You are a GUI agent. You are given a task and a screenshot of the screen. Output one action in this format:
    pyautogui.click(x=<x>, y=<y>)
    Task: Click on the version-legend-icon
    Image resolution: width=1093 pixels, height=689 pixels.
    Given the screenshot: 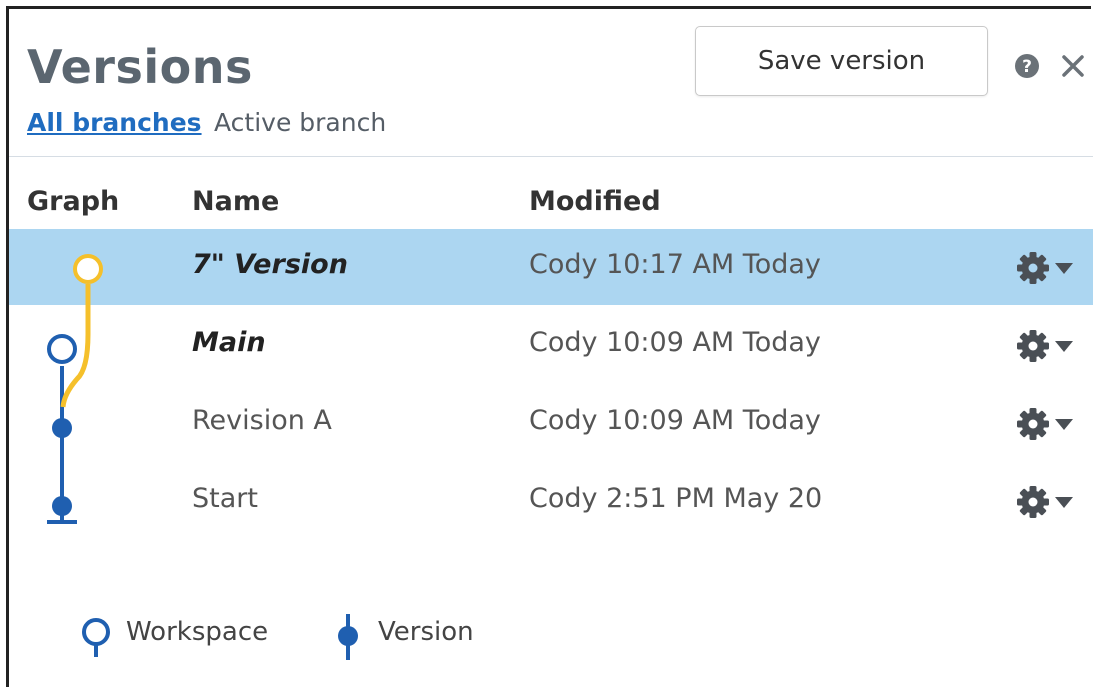 What is the action you would take?
    pyautogui.click(x=348, y=637)
    